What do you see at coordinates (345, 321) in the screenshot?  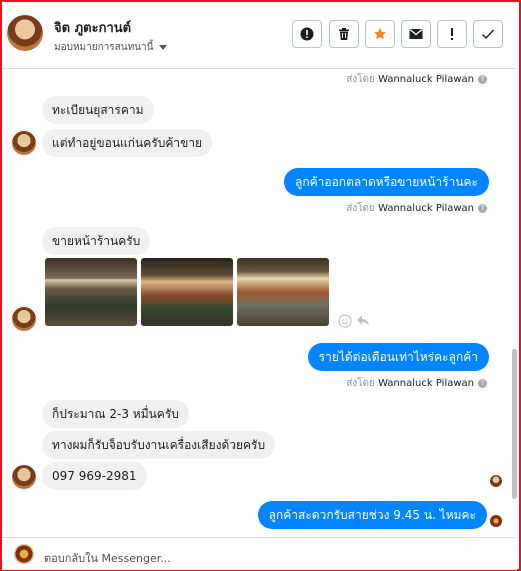 I see `emoji-reaction-icon` at bounding box center [345, 321].